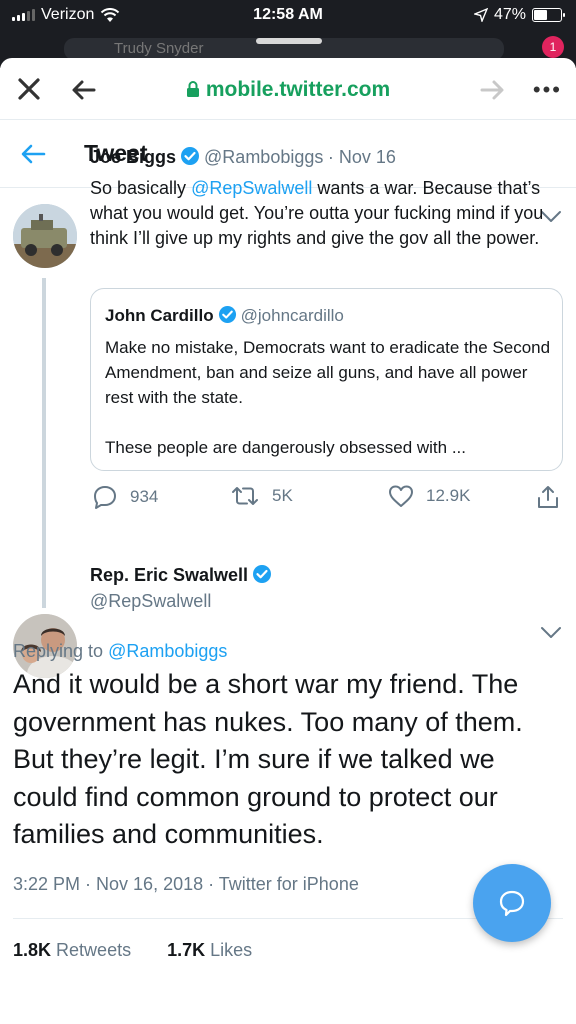  Describe the element at coordinates (150, 601) in the screenshot. I see `author-handle: @RepSwalwell` at that location.